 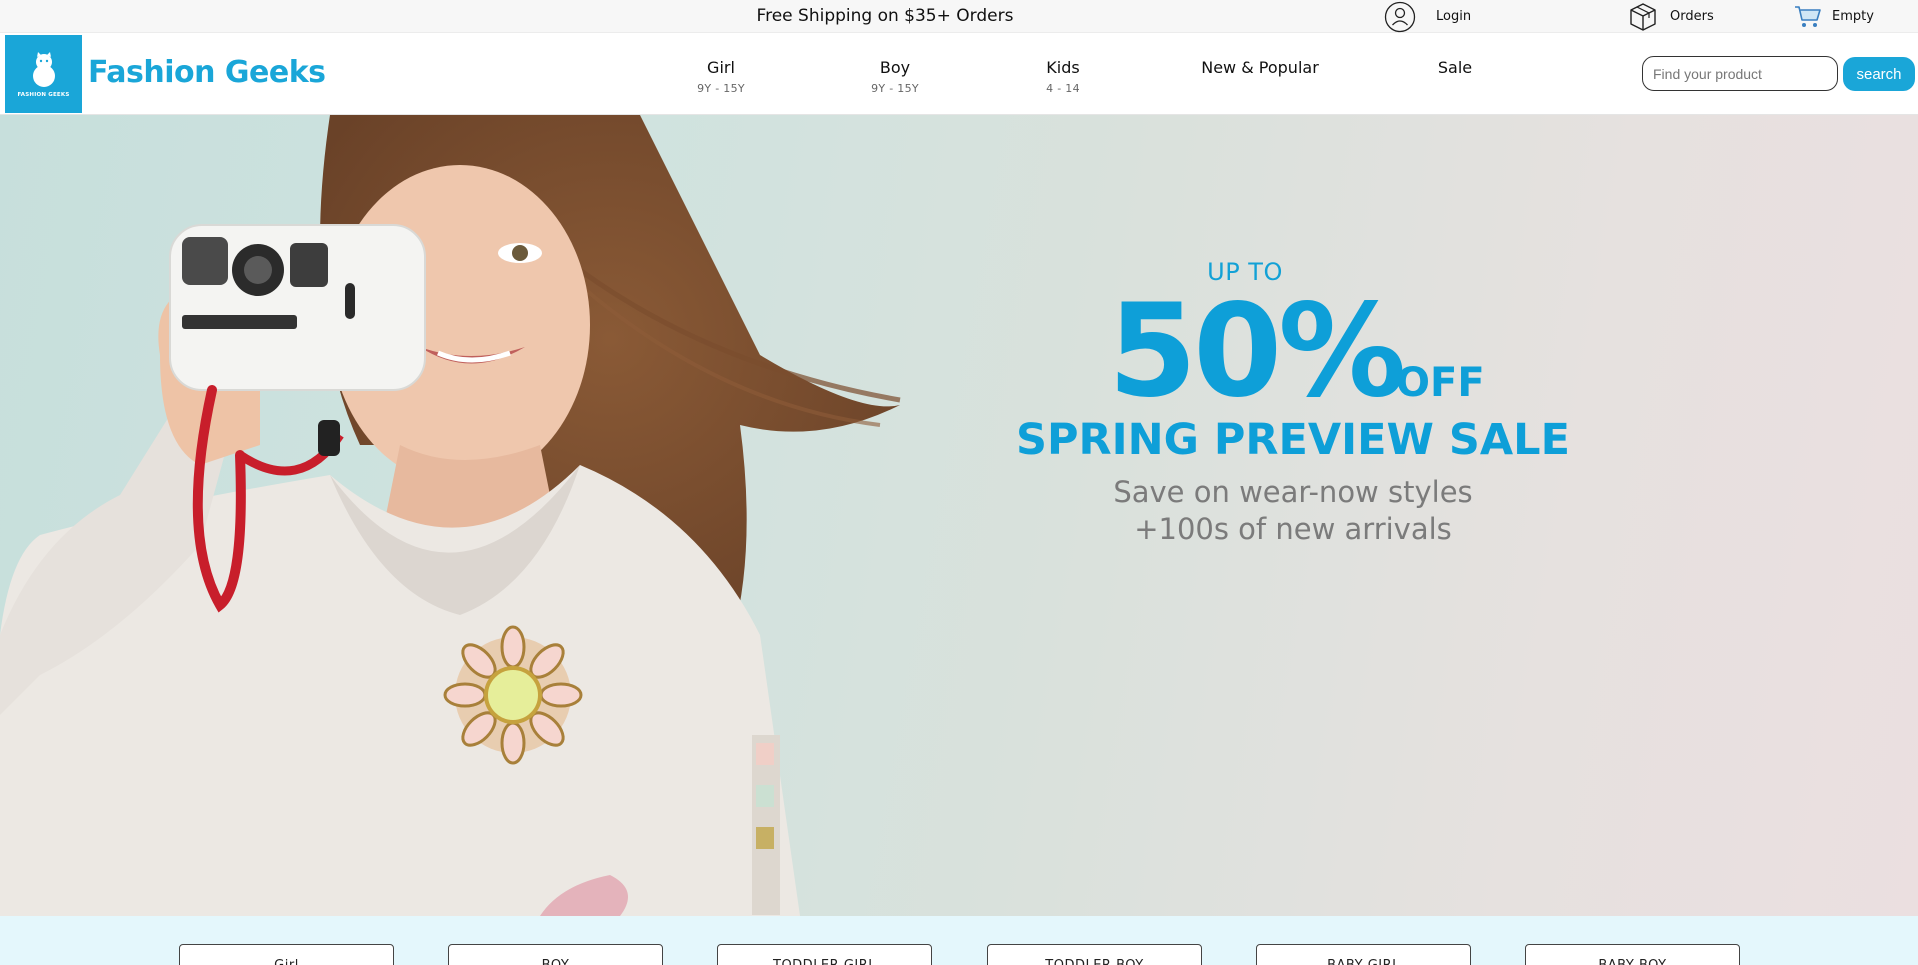 What do you see at coordinates (1808, 16) in the screenshot?
I see `cart-icon` at bounding box center [1808, 16].